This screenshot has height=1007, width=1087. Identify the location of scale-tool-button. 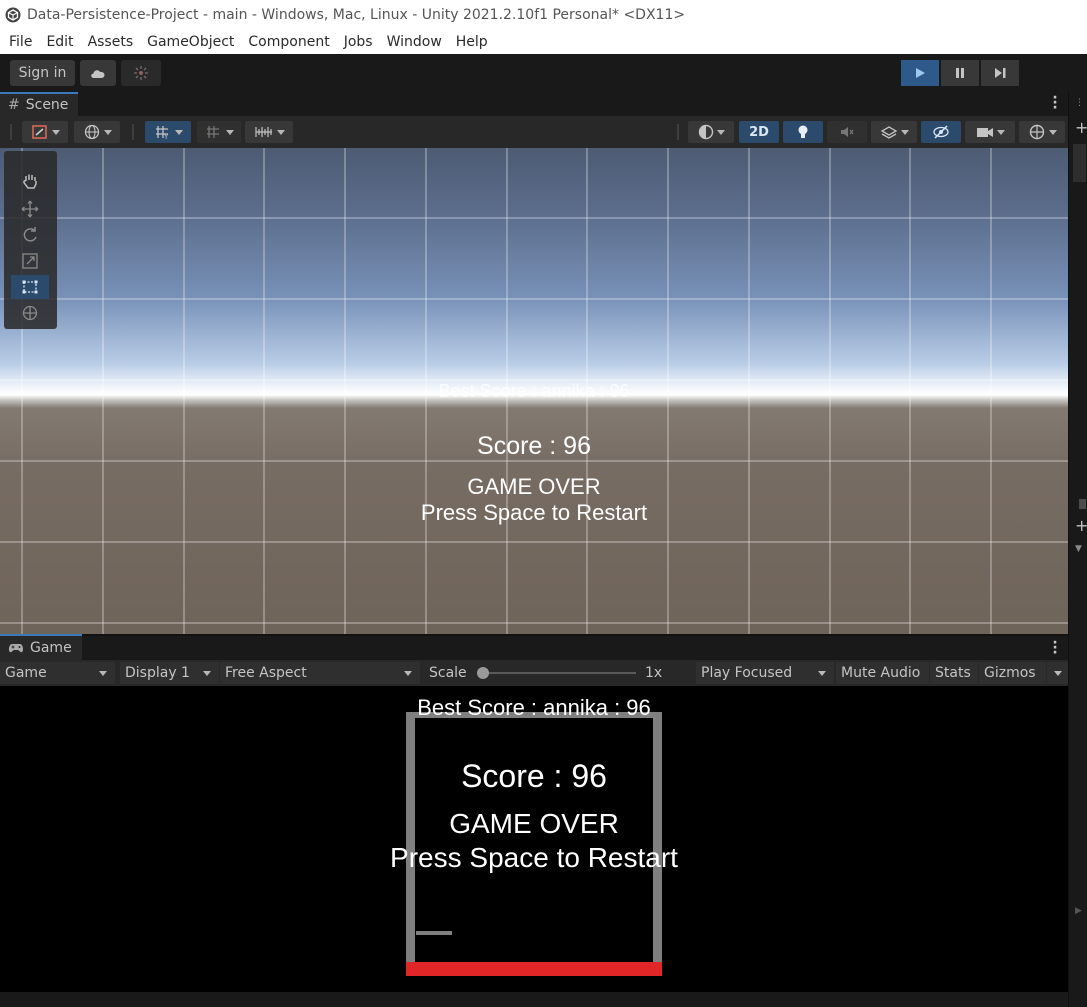
(30, 261).